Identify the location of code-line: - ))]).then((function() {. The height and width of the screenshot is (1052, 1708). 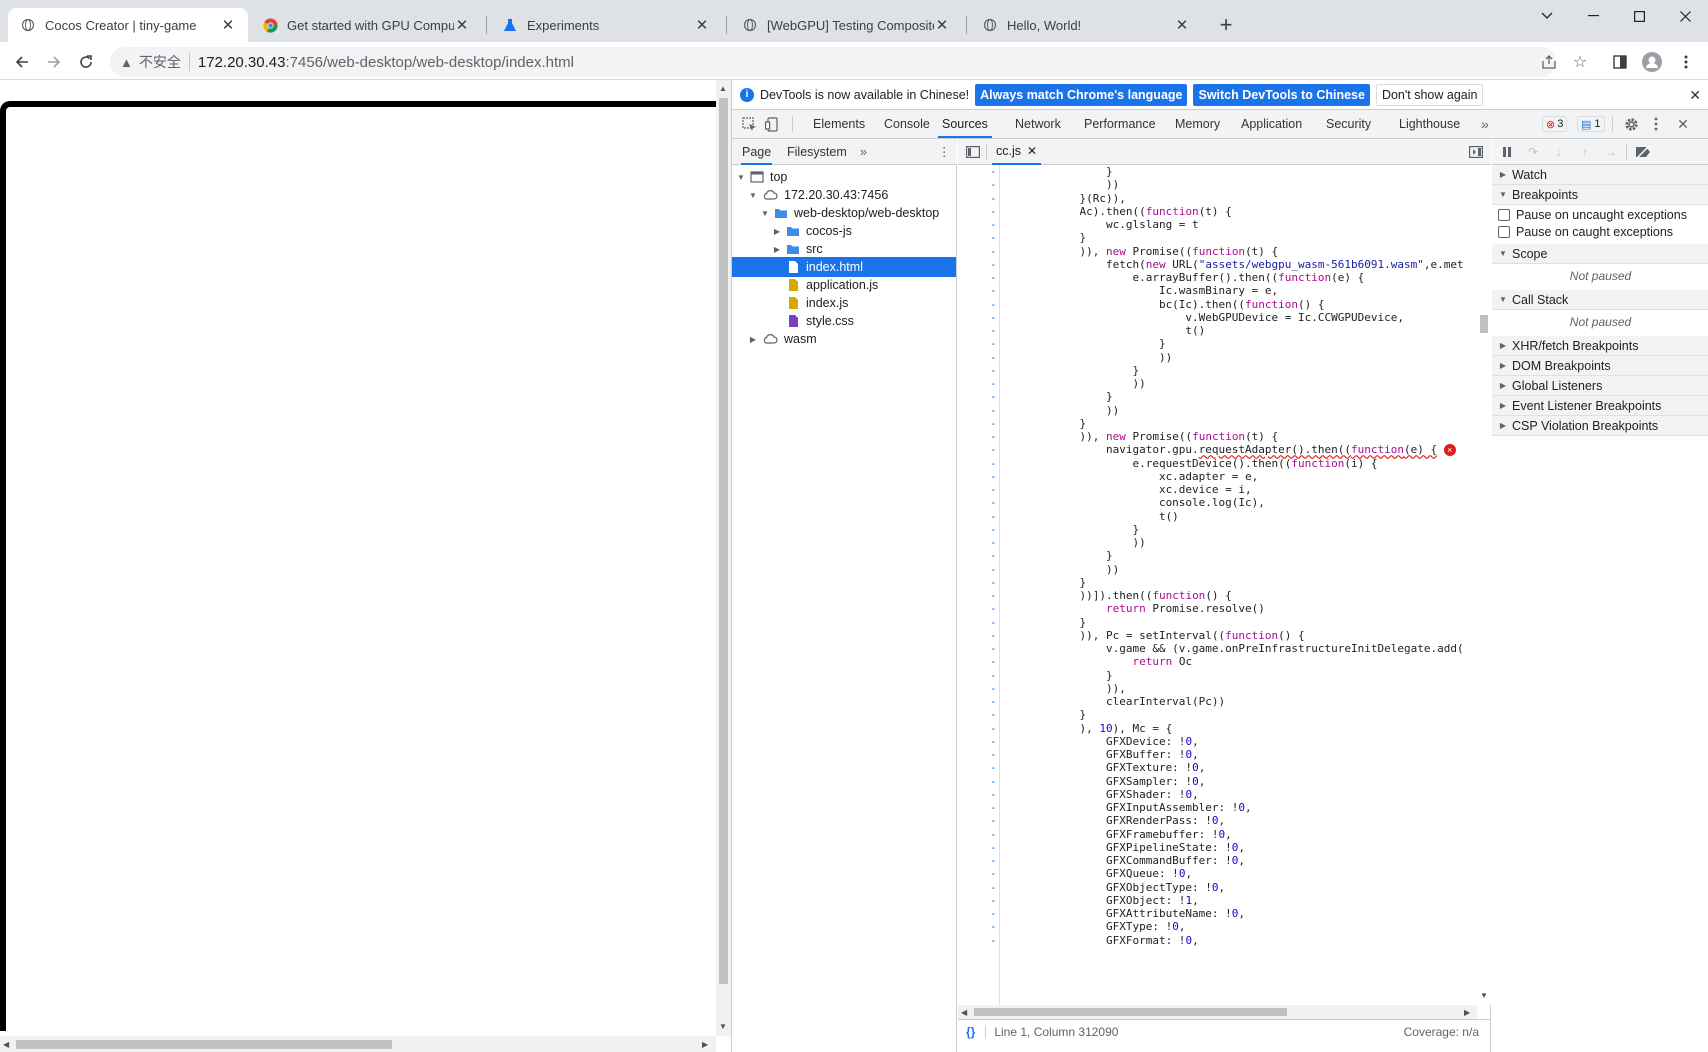
(1224, 596).